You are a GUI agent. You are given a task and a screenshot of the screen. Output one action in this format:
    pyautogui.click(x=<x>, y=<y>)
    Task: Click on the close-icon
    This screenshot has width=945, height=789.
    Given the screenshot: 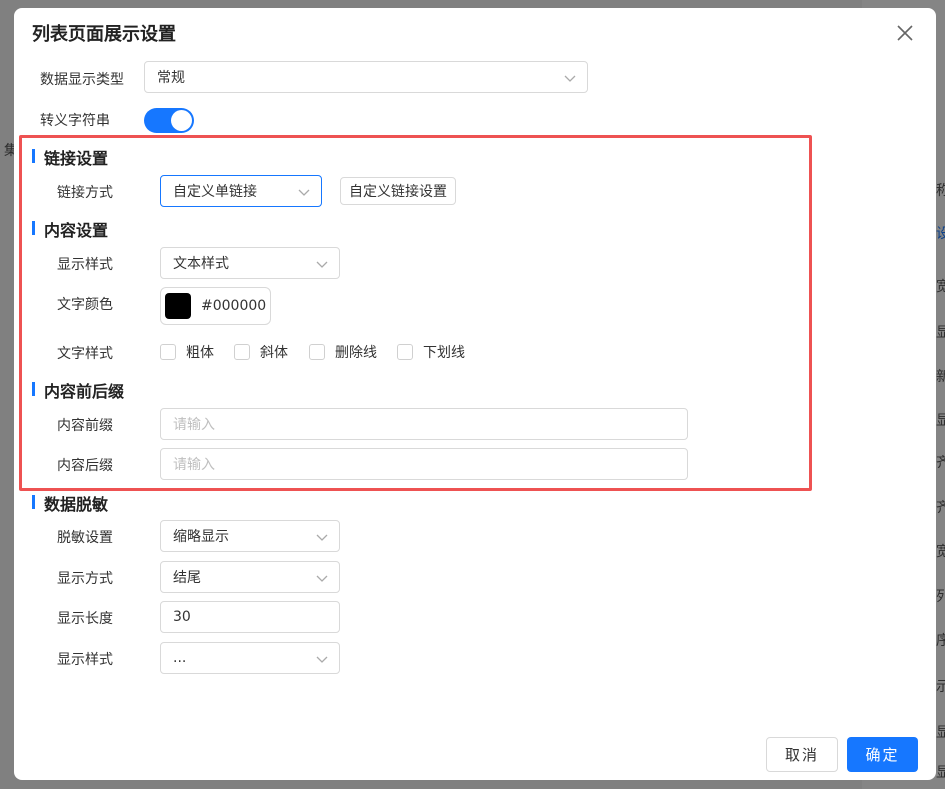 What is the action you would take?
    pyautogui.click(x=905, y=33)
    